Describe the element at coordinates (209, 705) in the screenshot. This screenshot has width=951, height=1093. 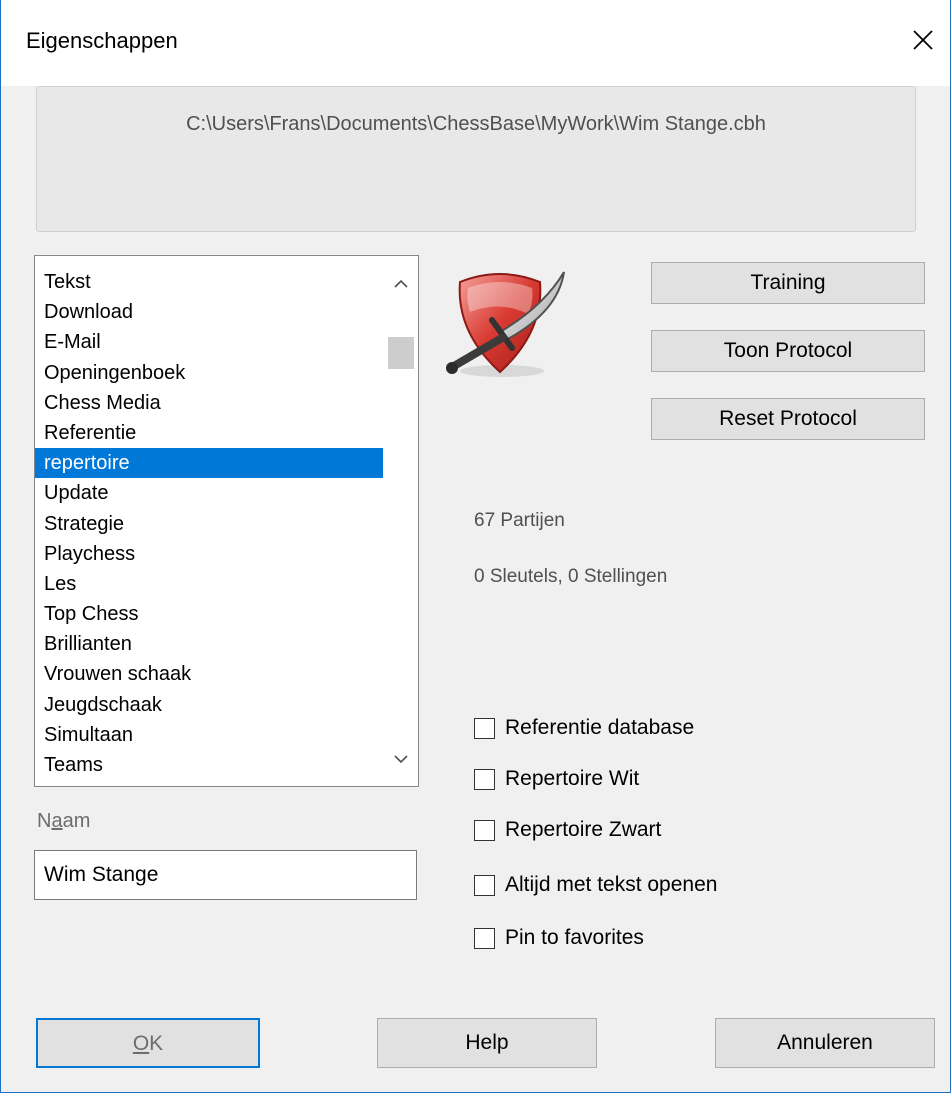
I see `list-item: Jeugdschaak` at that location.